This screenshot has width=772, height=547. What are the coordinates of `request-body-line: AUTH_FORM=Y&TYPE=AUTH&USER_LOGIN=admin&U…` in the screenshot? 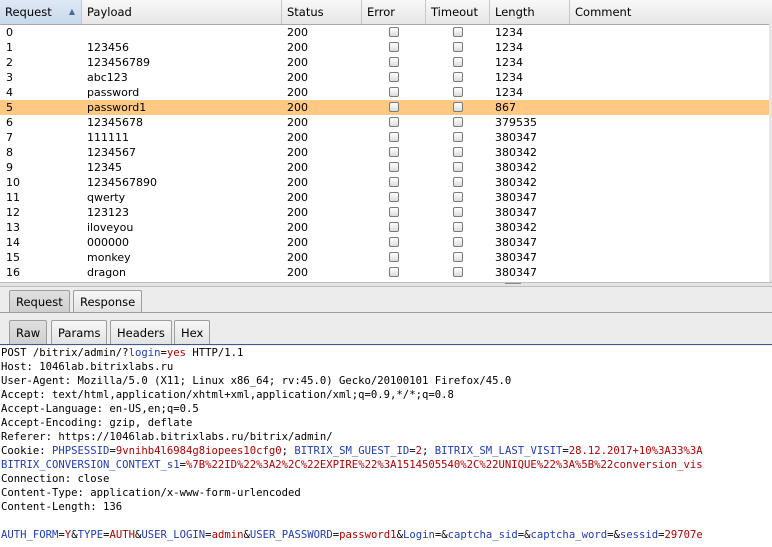 It's located at (352, 535).